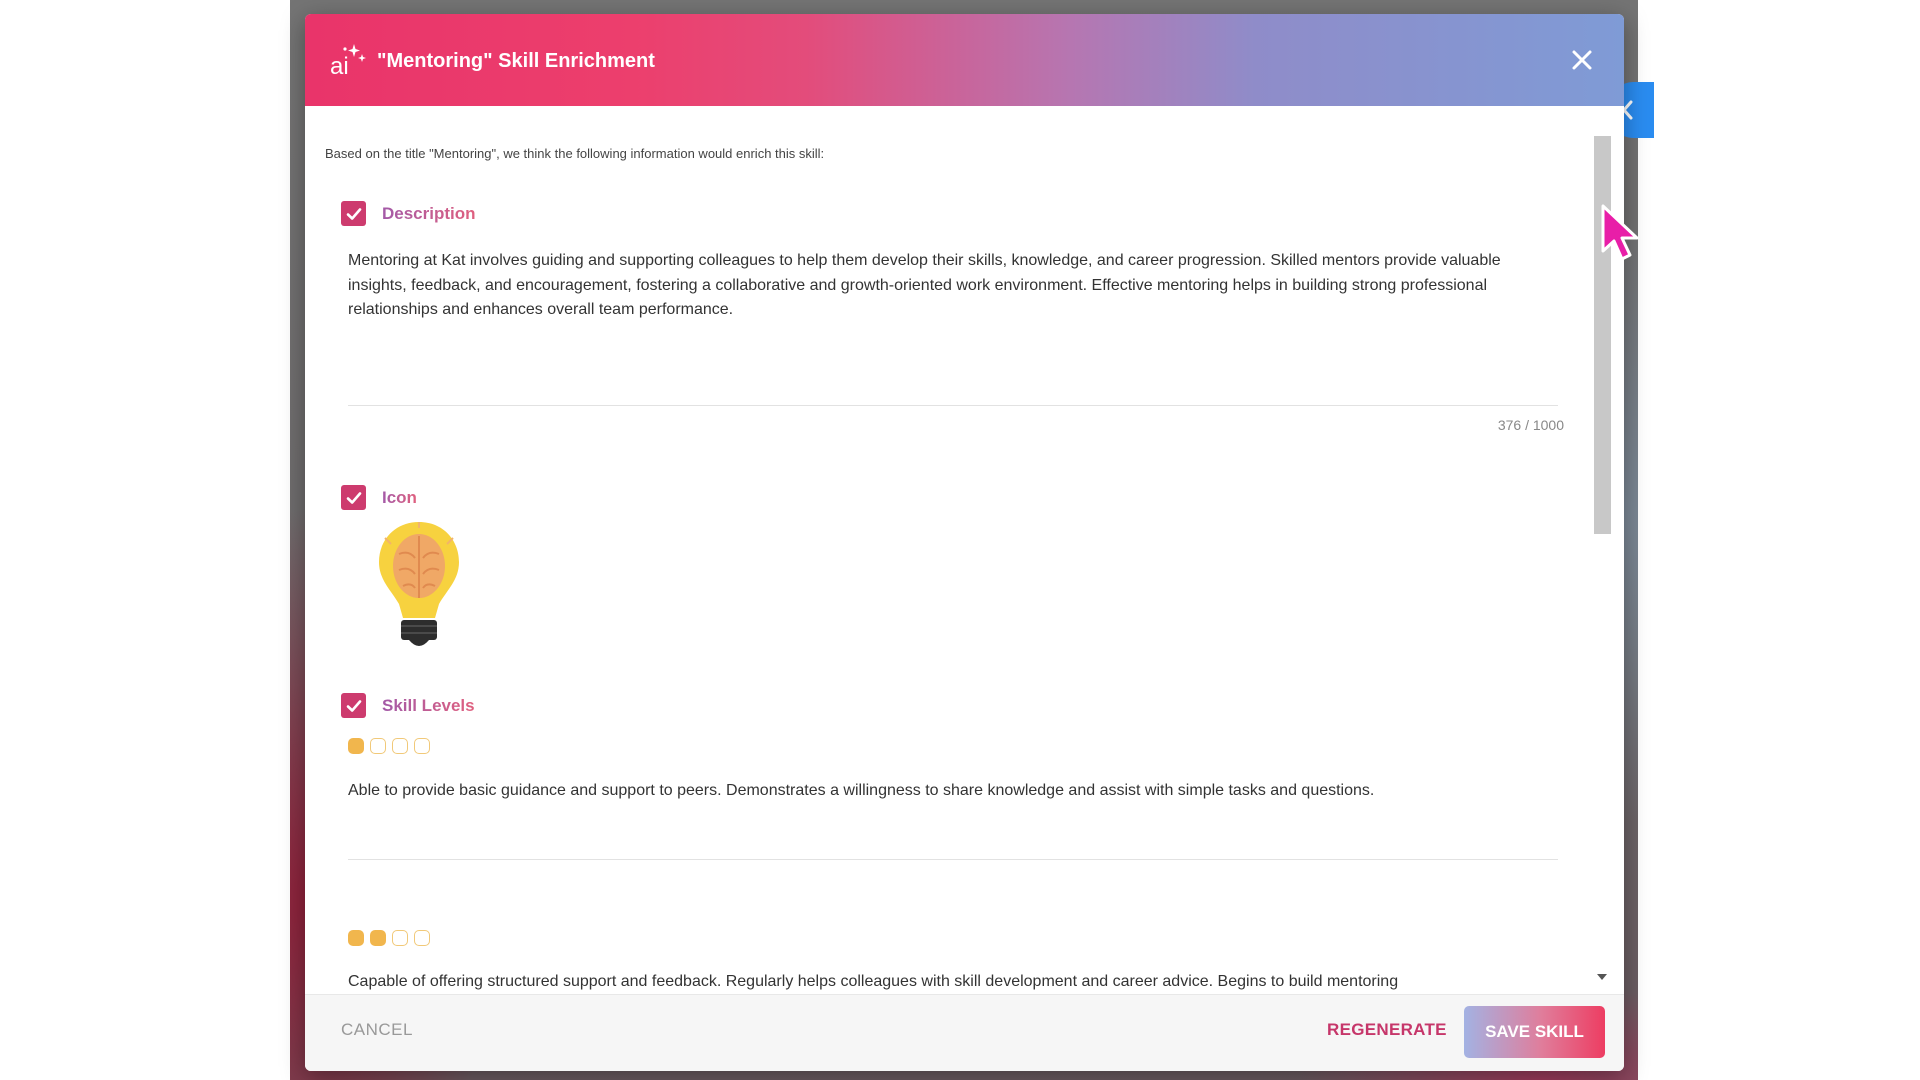  I want to click on lightbulb-brain-icon, so click(419, 588).